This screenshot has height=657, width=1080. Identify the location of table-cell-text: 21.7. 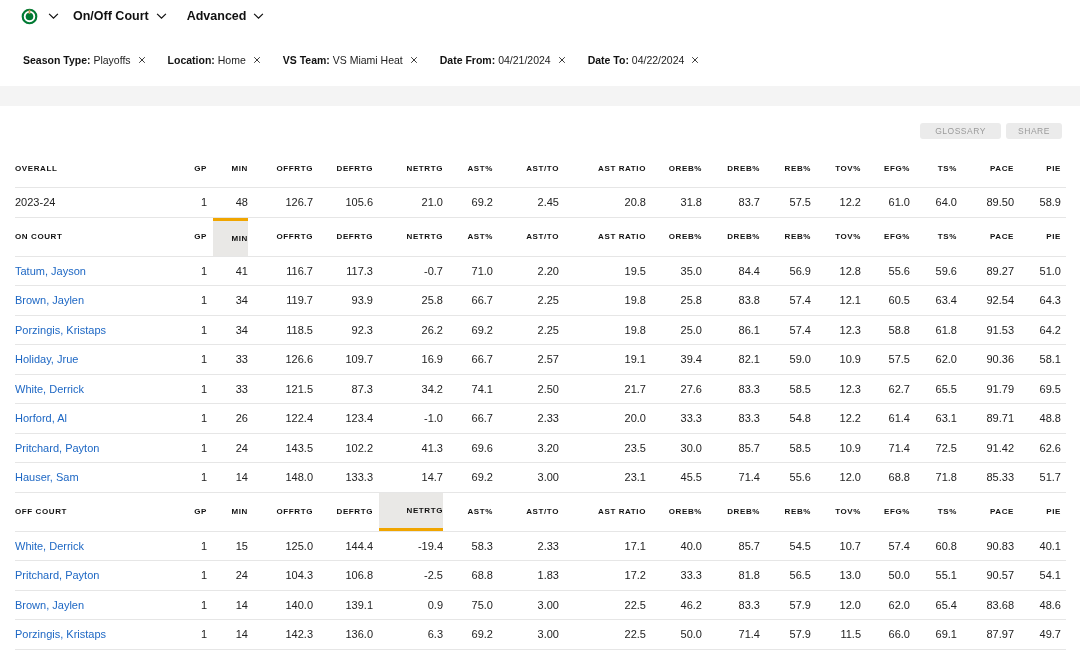
(634, 388).